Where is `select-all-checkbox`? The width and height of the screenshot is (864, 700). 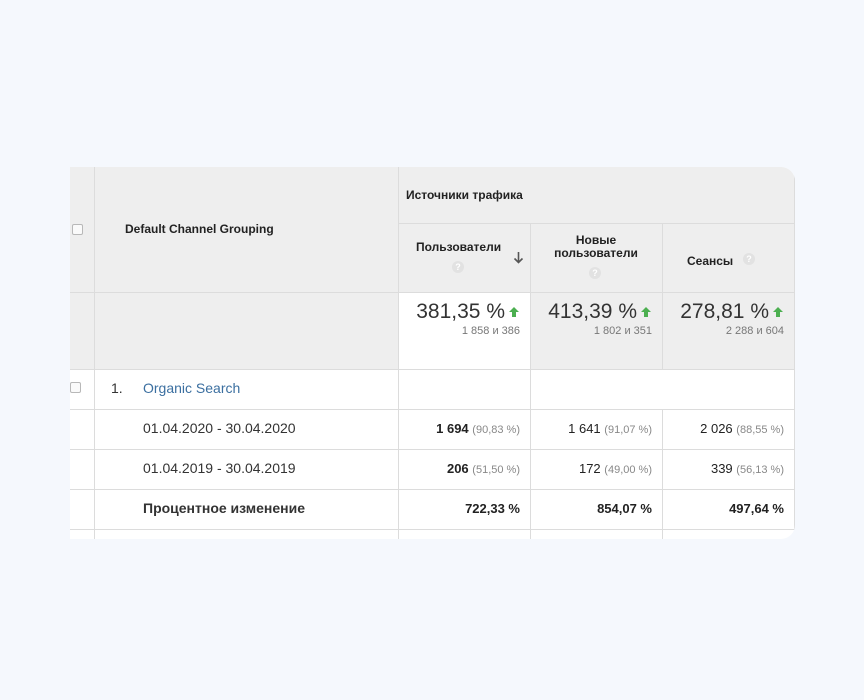 select-all-checkbox is located at coordinates (77, 229).